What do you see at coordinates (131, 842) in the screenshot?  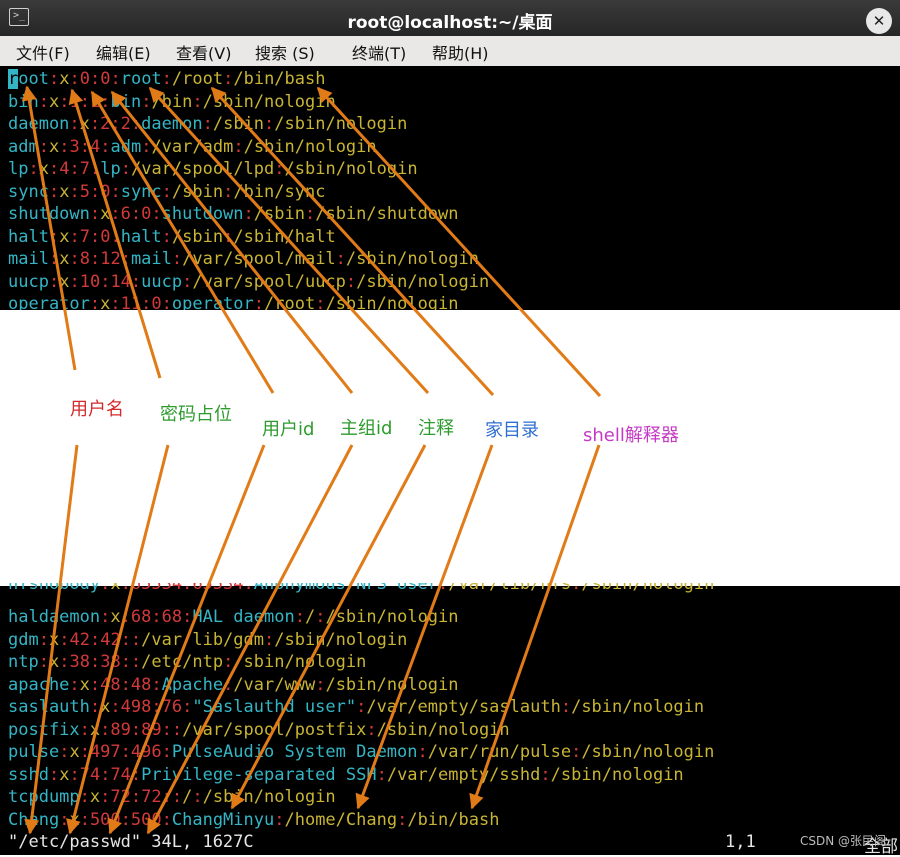 I see `status-file-info: "/etc/passwd" 34L, 1627C` at bounding box center [131, 842].